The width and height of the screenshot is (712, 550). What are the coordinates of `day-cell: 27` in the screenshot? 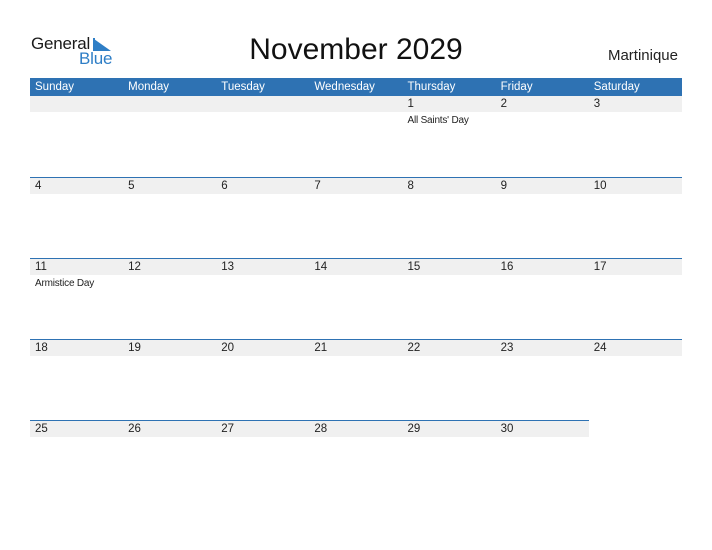 It's located at (263, 460).